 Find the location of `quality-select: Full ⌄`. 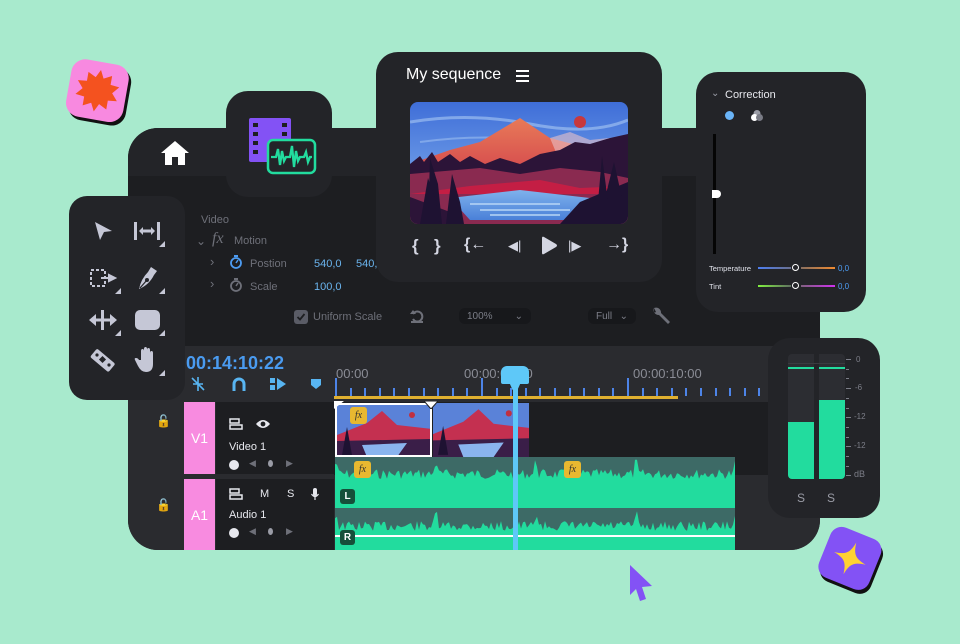

quality-select: Full ⌄ is located at coordinates (612, 316).